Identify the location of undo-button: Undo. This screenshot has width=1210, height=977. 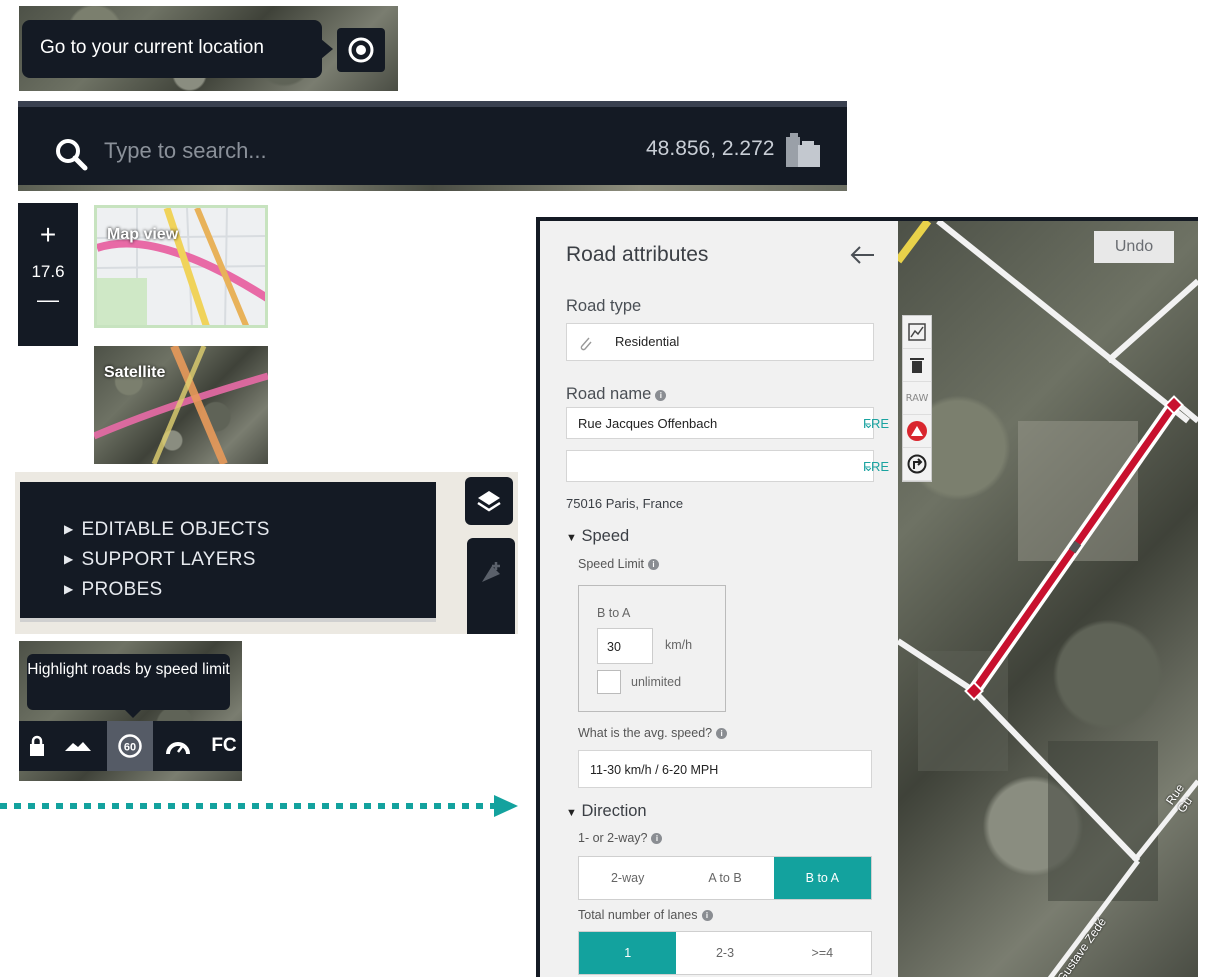
(1134, 247).